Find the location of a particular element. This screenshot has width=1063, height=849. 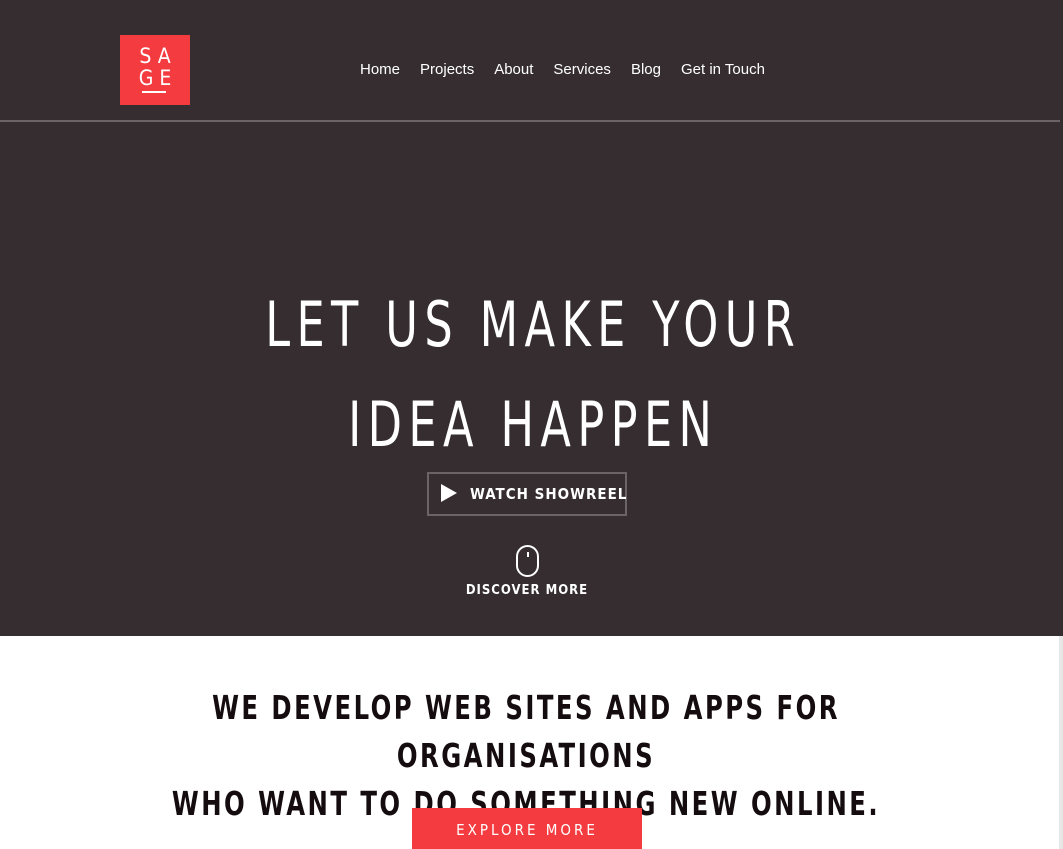

nav-item-home: Home is located at coordinates (380, 70).